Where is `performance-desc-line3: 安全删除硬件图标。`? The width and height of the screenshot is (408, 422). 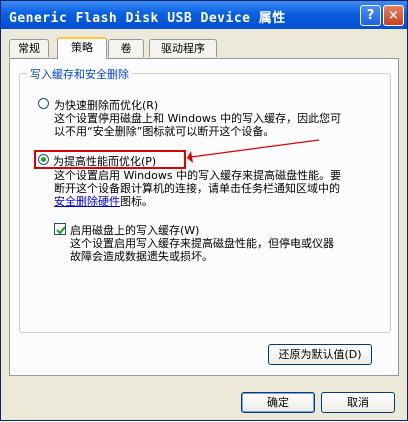 performance-desc-line3: 安全删除硬件图标。 is located at coordinates (103, 201).